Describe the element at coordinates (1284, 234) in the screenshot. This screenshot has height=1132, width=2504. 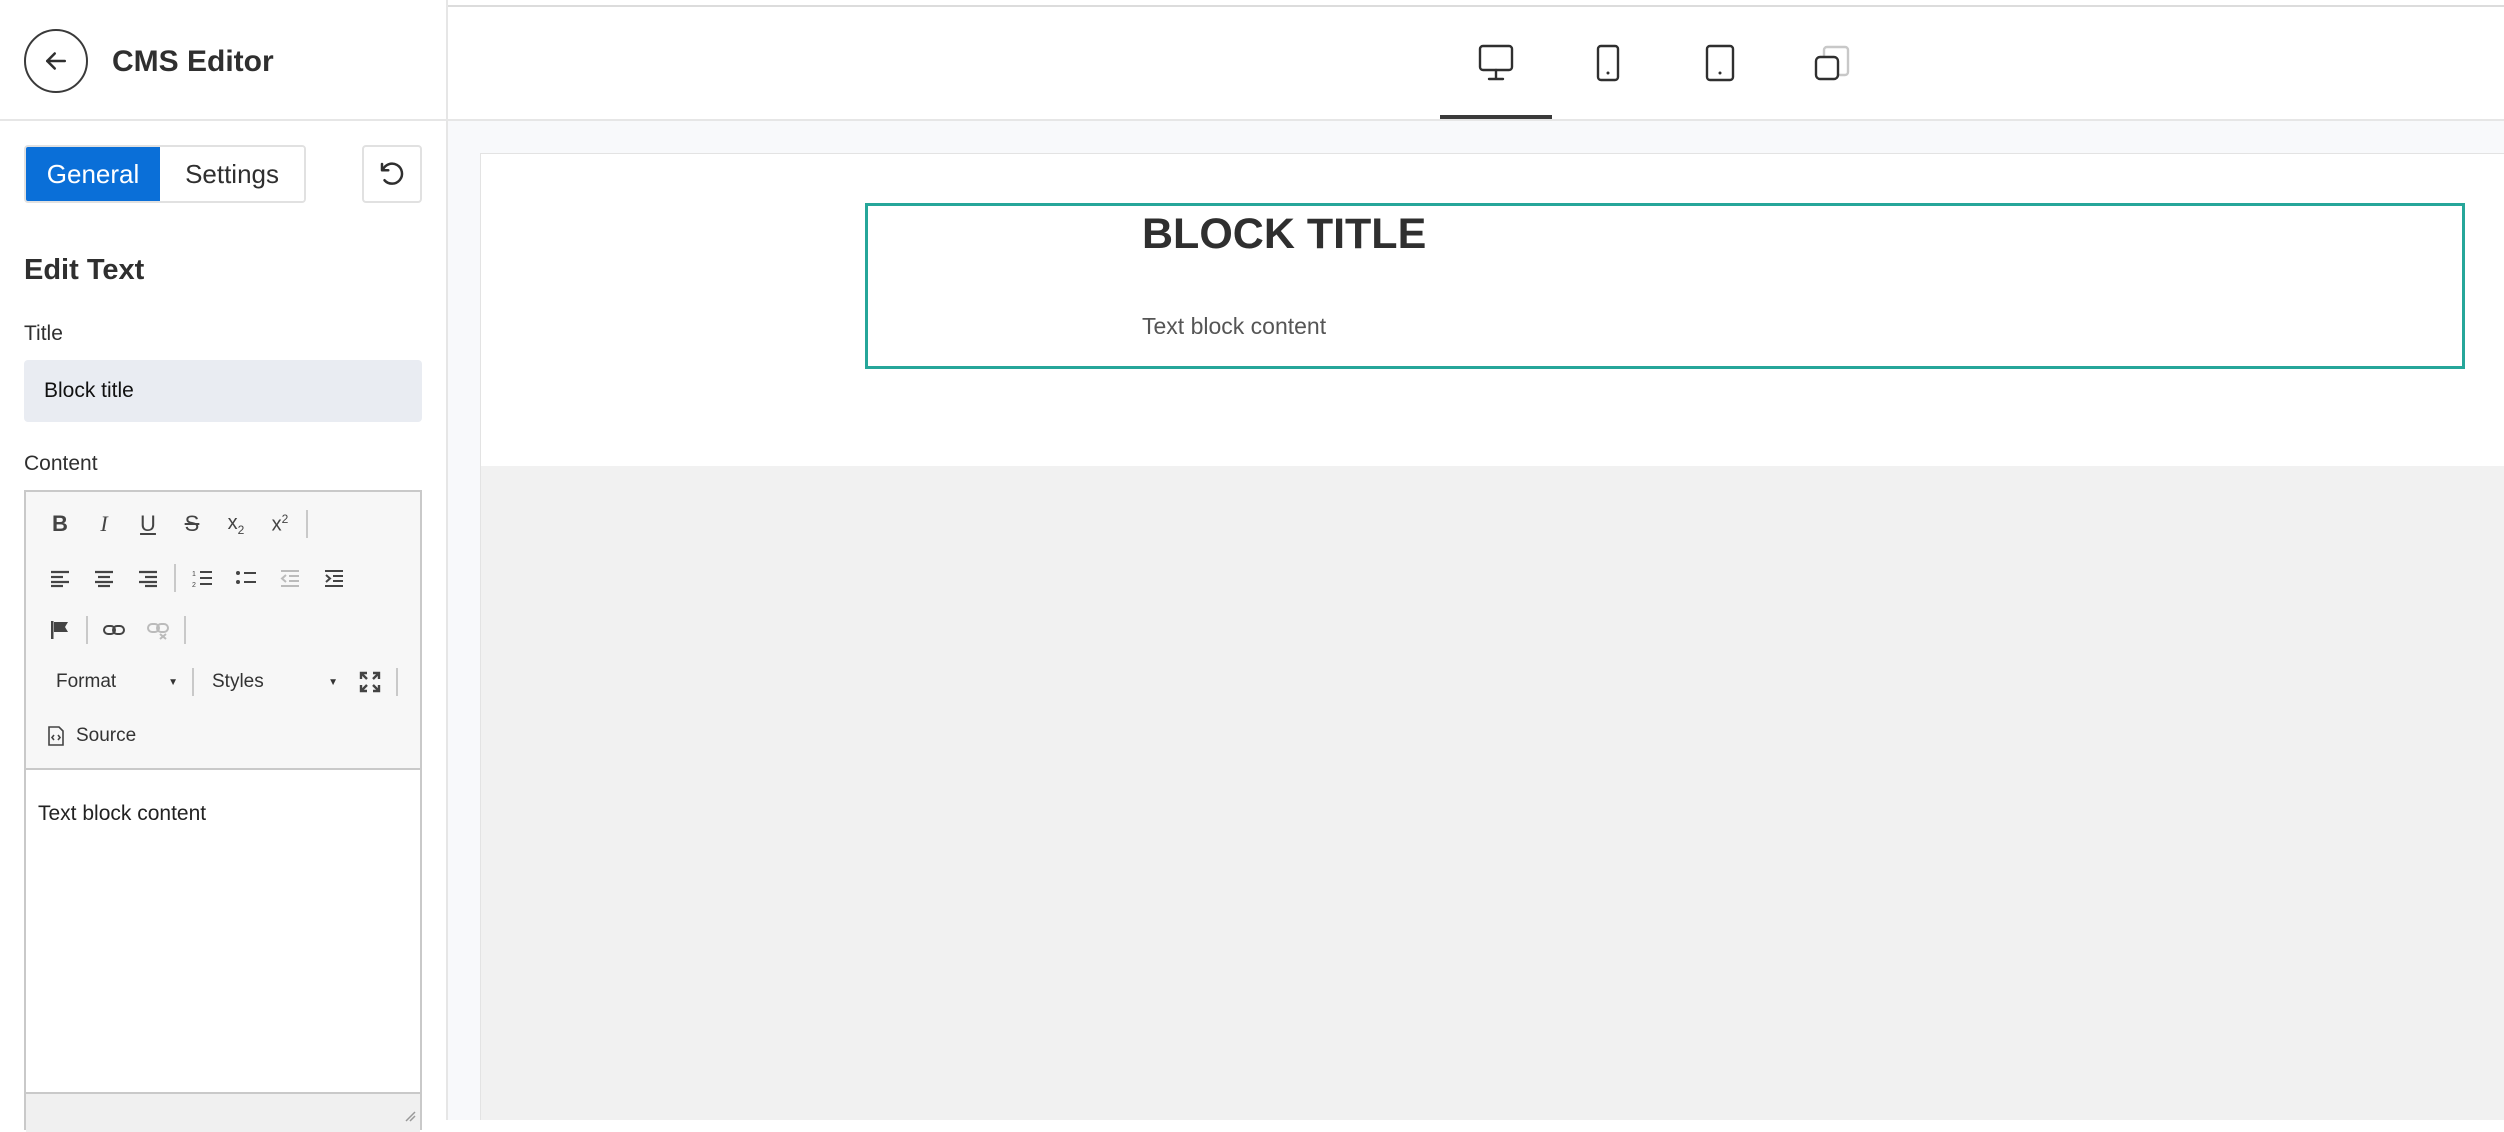
I see `block-title: BLOCK TITLE` at that location.